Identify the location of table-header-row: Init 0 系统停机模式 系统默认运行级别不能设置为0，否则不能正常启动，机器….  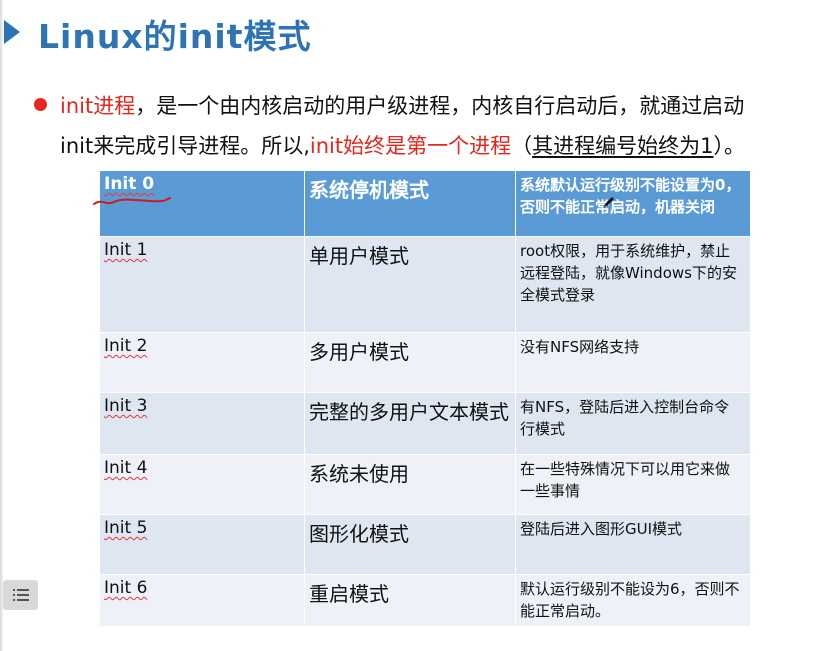
(425, 203).